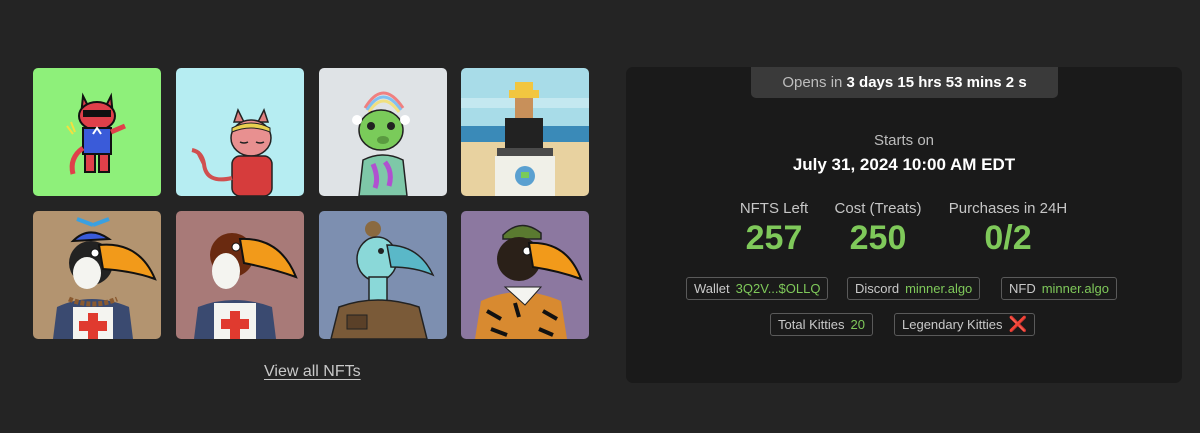  What do you see at coordinates (877, 288) in the screenshot?
I see `discord-label: Discord` at bounding box center [877, 288].